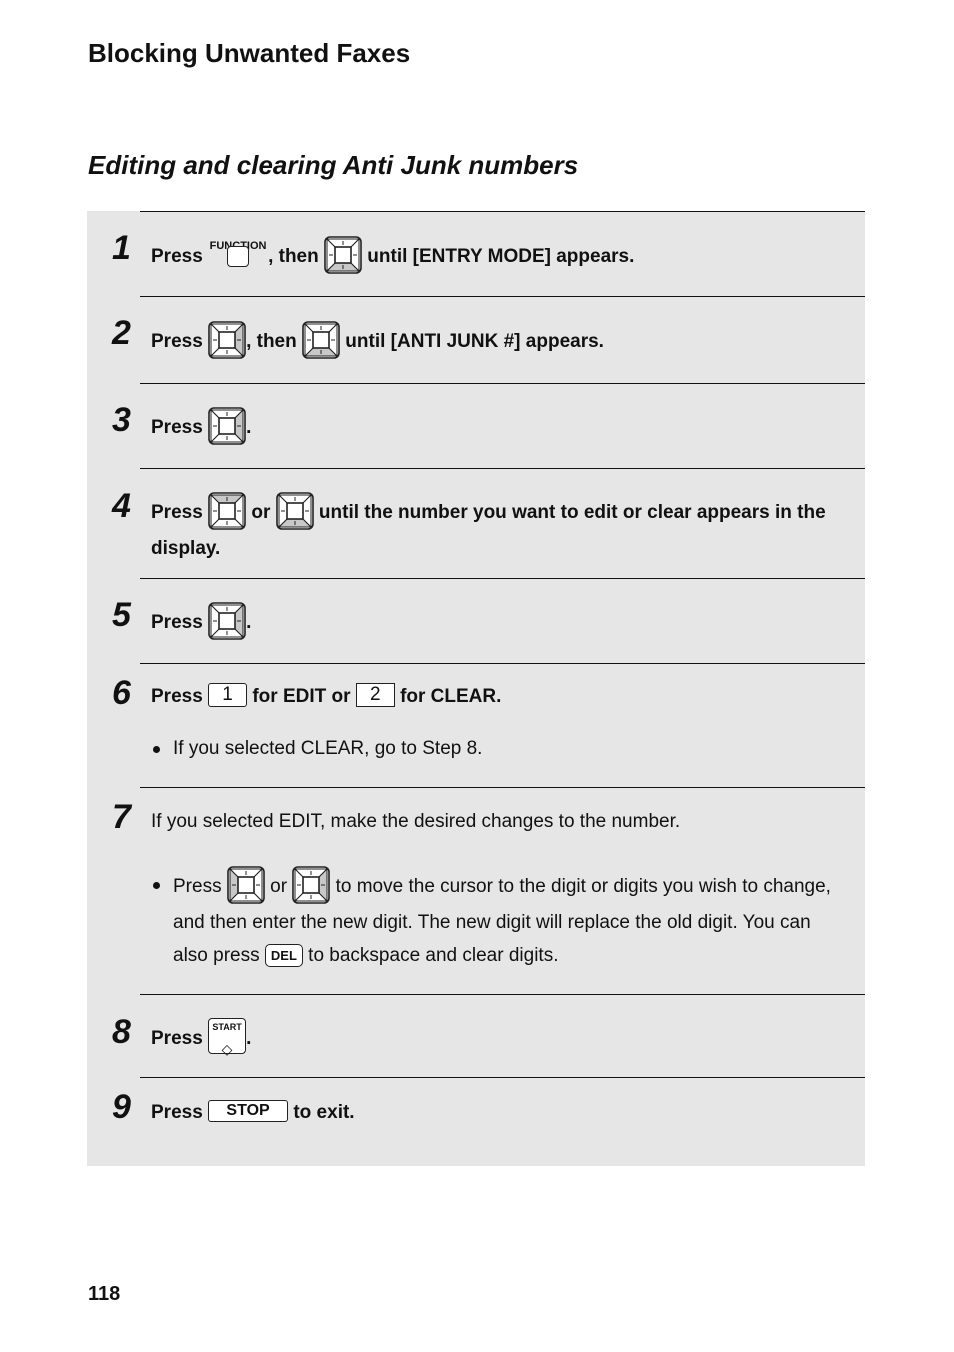 This screenshot has width=954, height=1352. I want to click on step-5: 5 Press ., so click(488, 621).